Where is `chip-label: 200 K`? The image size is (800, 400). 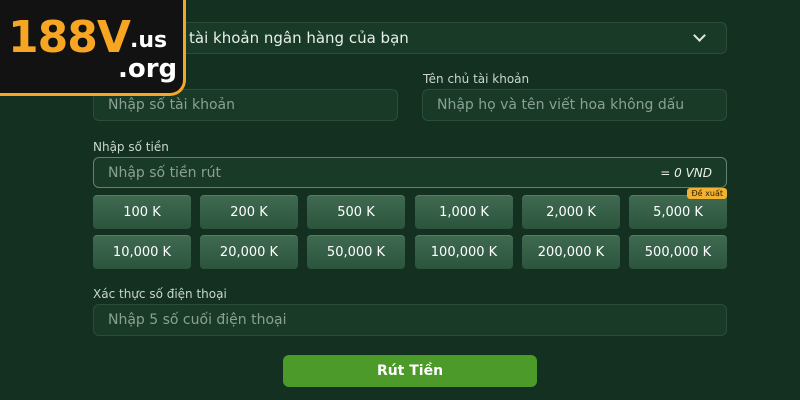
chip-label: 200 K is located at coordinates (249, 212).